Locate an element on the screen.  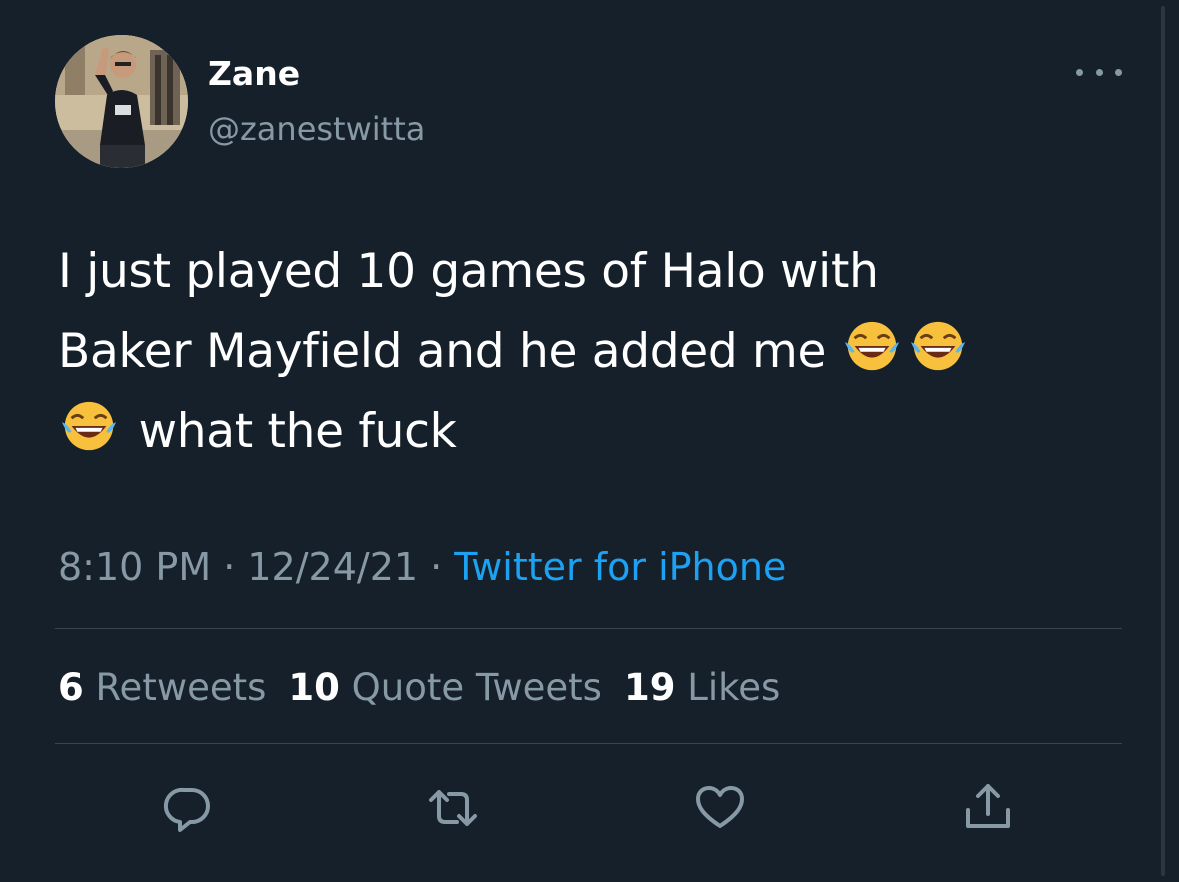
tweet-meta: 8:10 PM · 12/24/21 · Twitter for iPhone is located at coordinates (422, 567).